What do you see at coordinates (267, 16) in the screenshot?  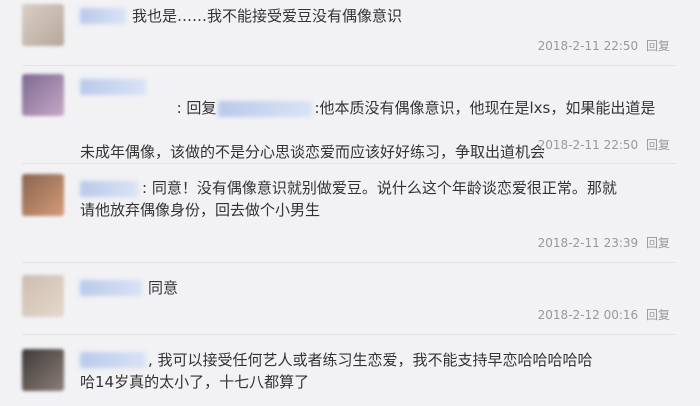 I see `comment-text: 我也是……我不能接受爱豆没有偶像意识` at bounding box center [267, 16].